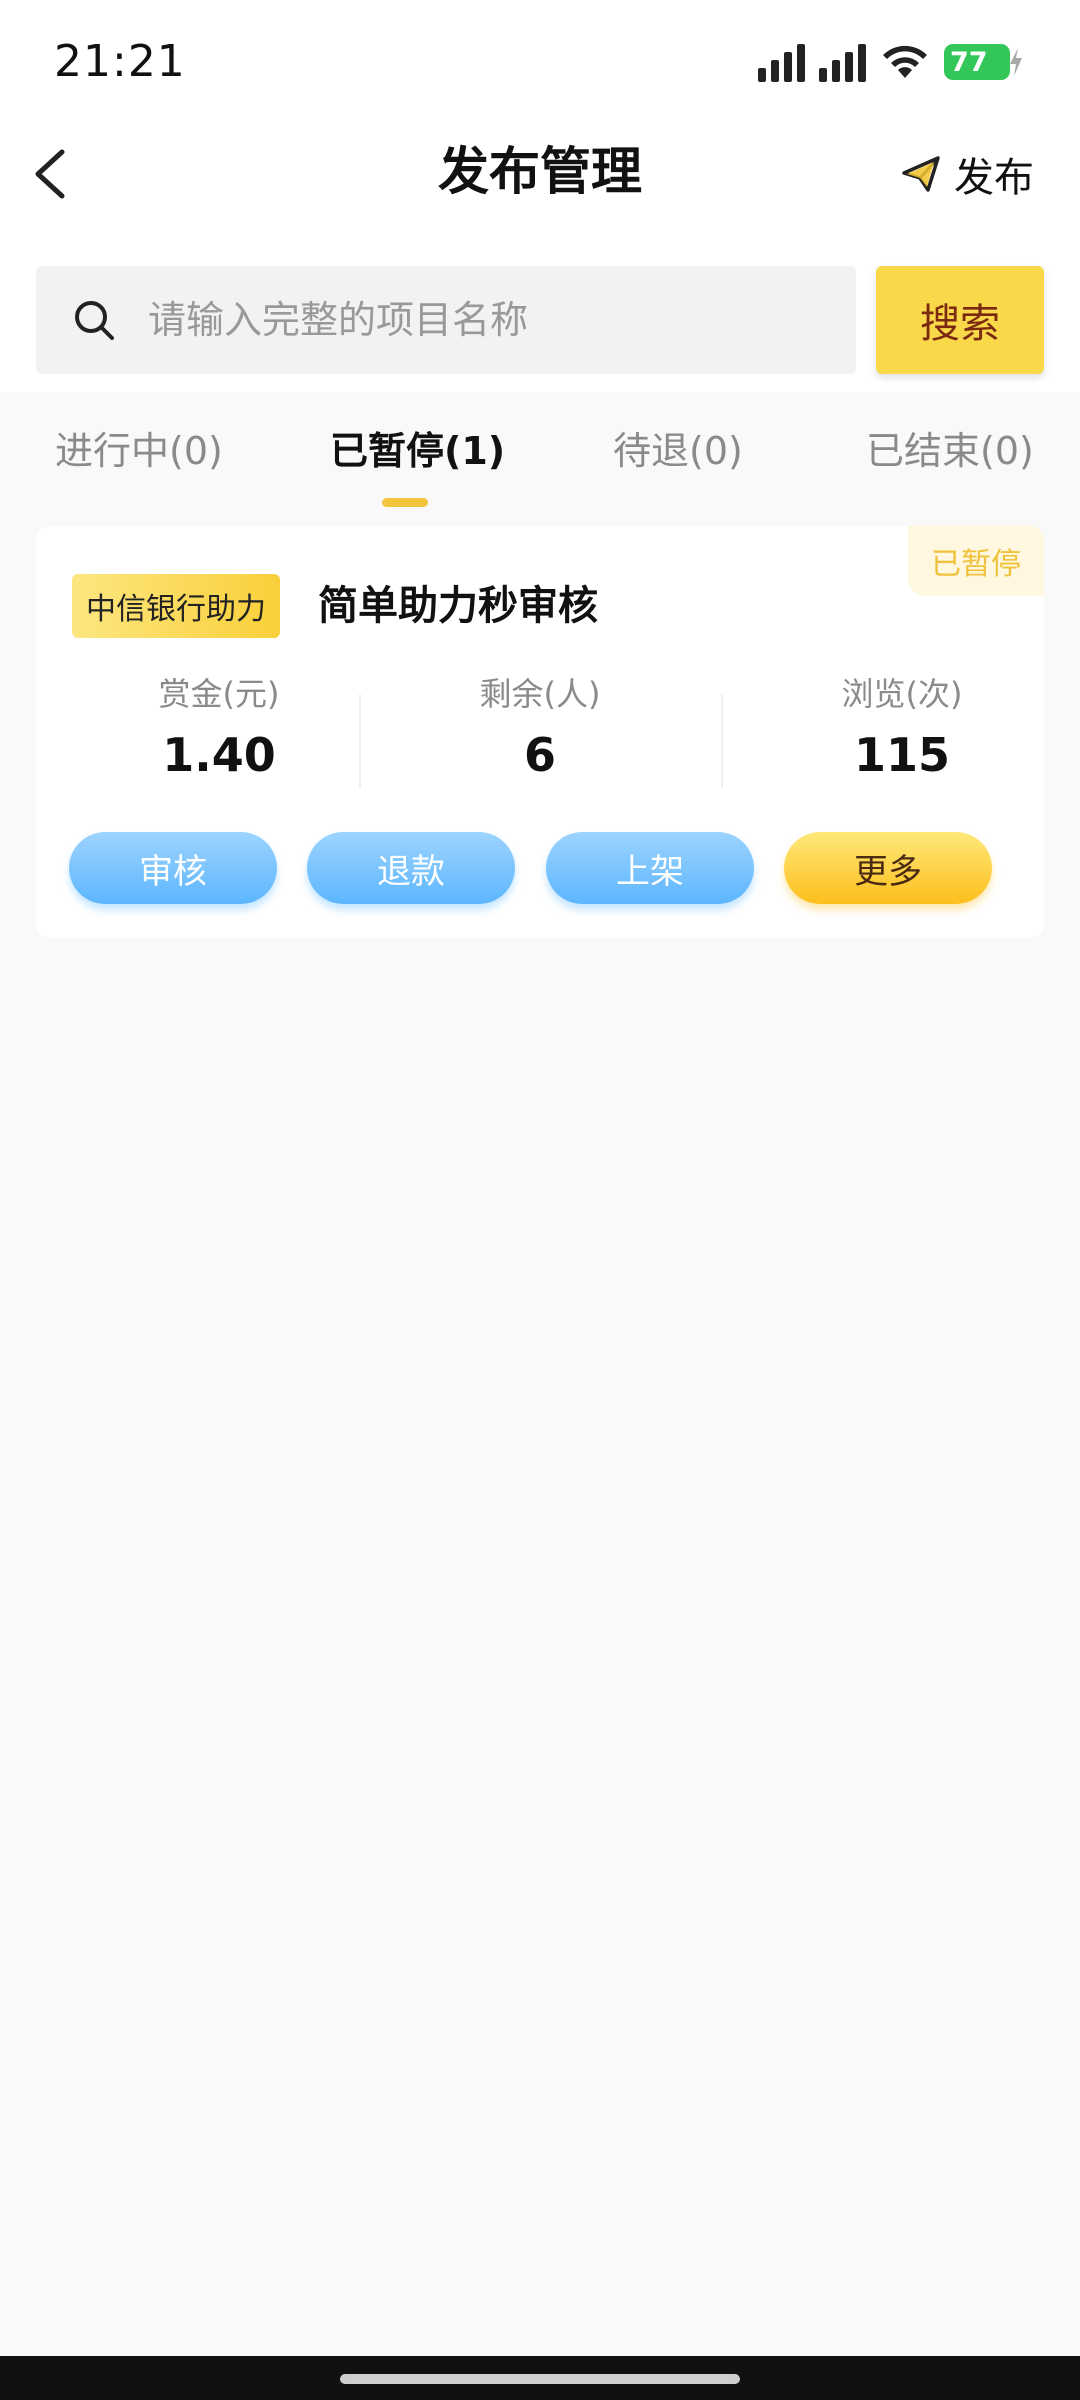  Describe the element at coordinates (1016, 62) in the screenshot. I see `charging-icon` at that location.